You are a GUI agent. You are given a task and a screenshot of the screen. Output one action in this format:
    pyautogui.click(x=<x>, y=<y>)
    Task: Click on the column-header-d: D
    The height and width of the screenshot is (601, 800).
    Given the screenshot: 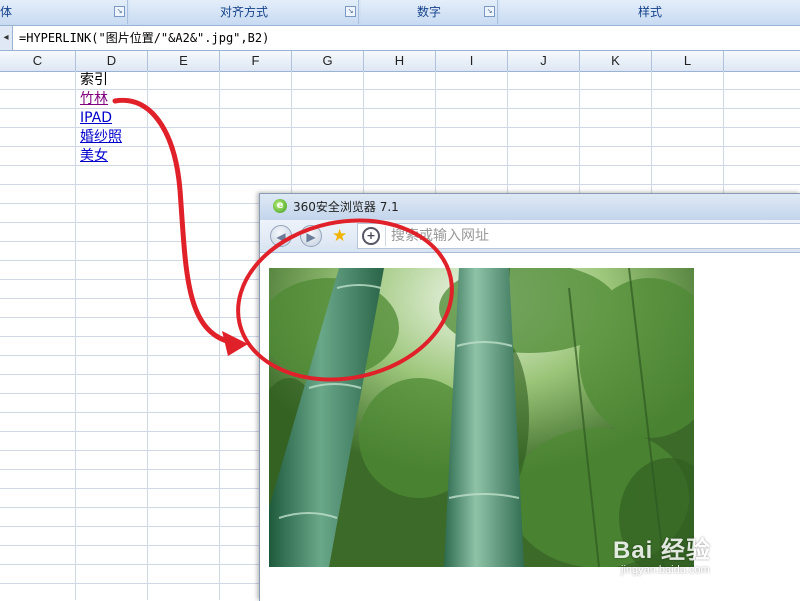 What is the action you would take?
    pyautogui.click(x=112, y=61)
    